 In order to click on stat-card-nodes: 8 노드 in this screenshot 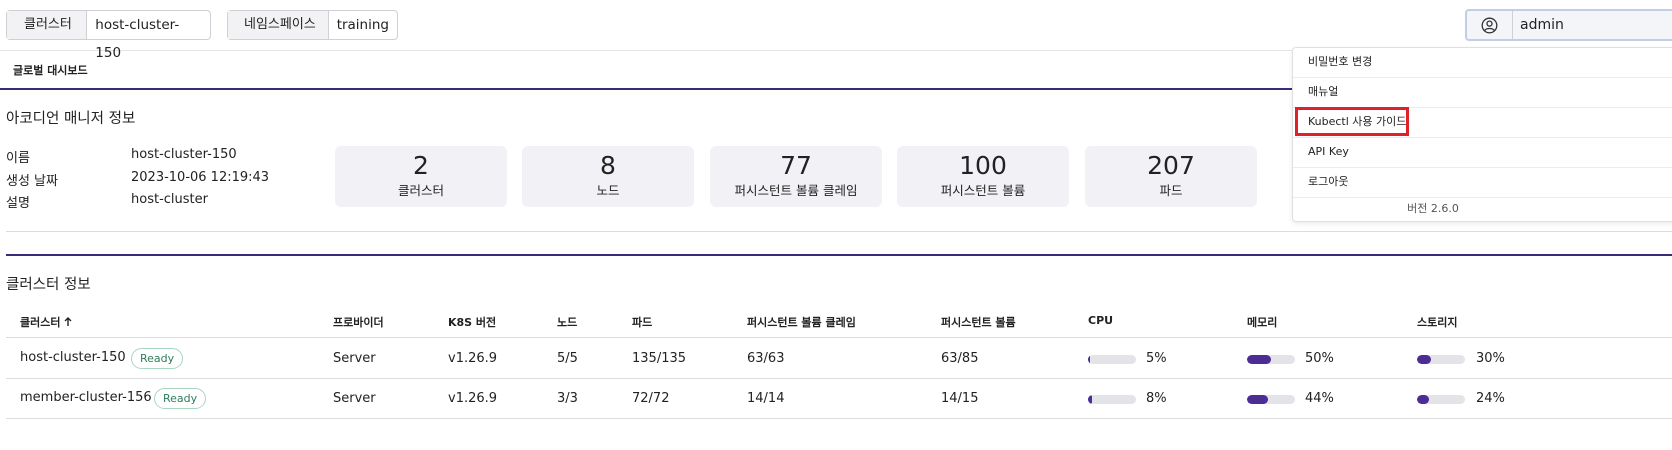, I will do `click(608, 176)`.